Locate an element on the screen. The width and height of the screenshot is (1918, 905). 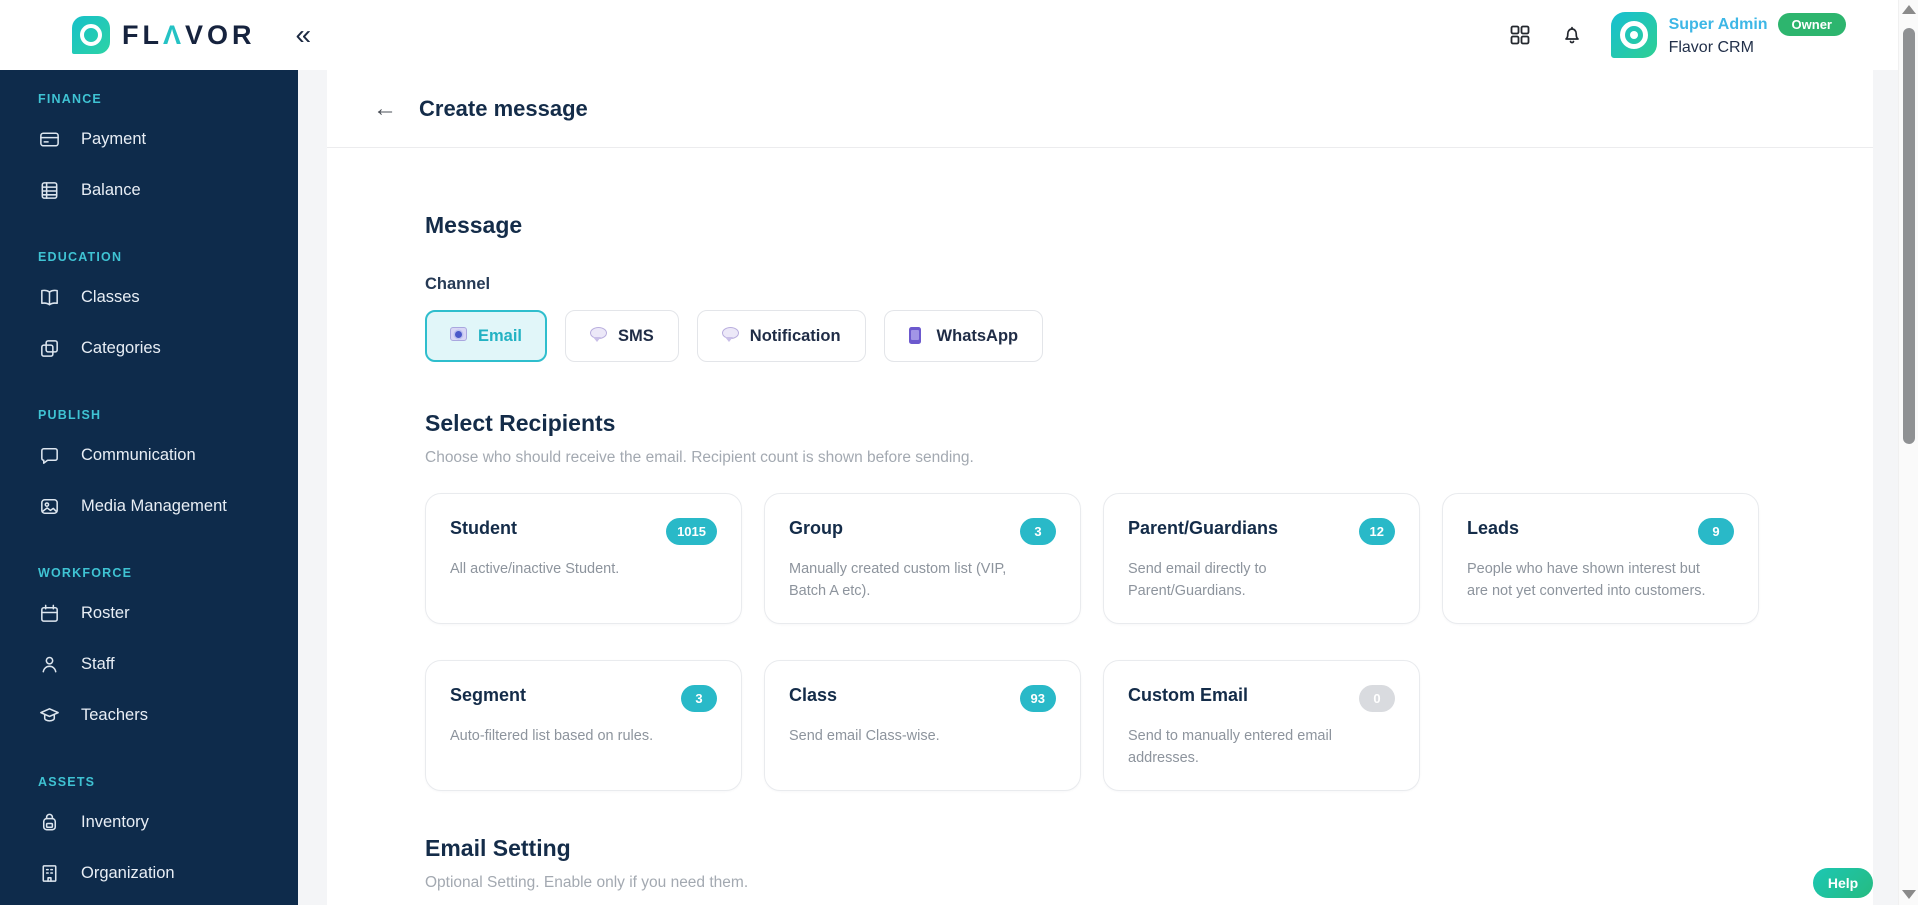
message-heading: Message is located at coordinates (474, 225).